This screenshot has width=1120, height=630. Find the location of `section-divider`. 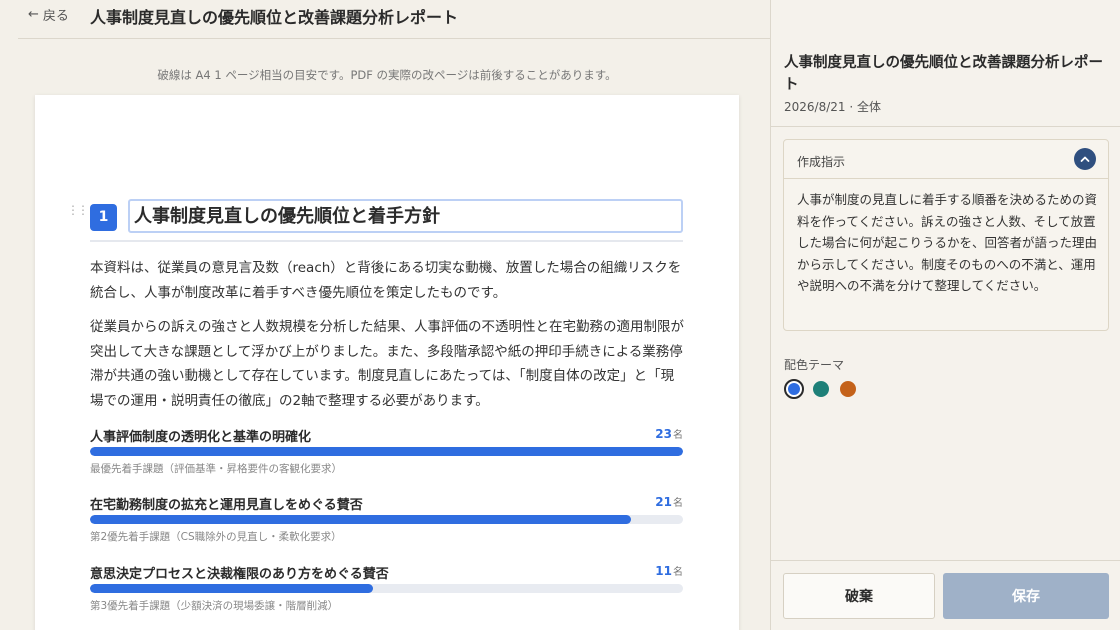

section-divider is located at coordinates (386, 241).